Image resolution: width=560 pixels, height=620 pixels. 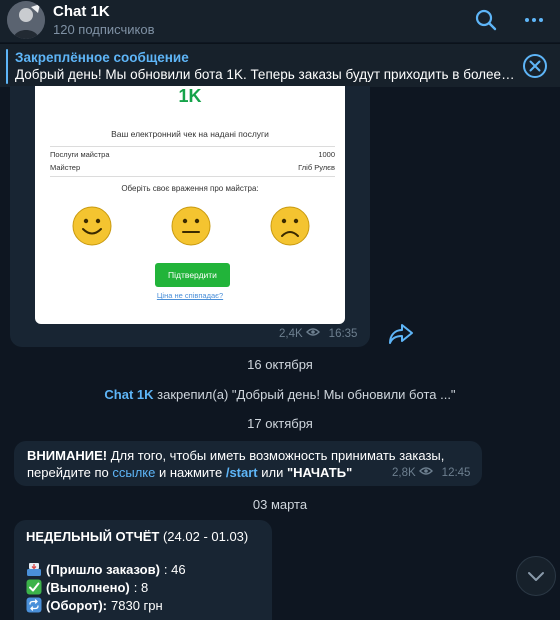 What do you see at coordinates (93, 536) in the screenshot?
I see `report-title-bold: НЕДЕЛЬНЫЙ ОТЧЁТ` at bounding box center [93, 536].